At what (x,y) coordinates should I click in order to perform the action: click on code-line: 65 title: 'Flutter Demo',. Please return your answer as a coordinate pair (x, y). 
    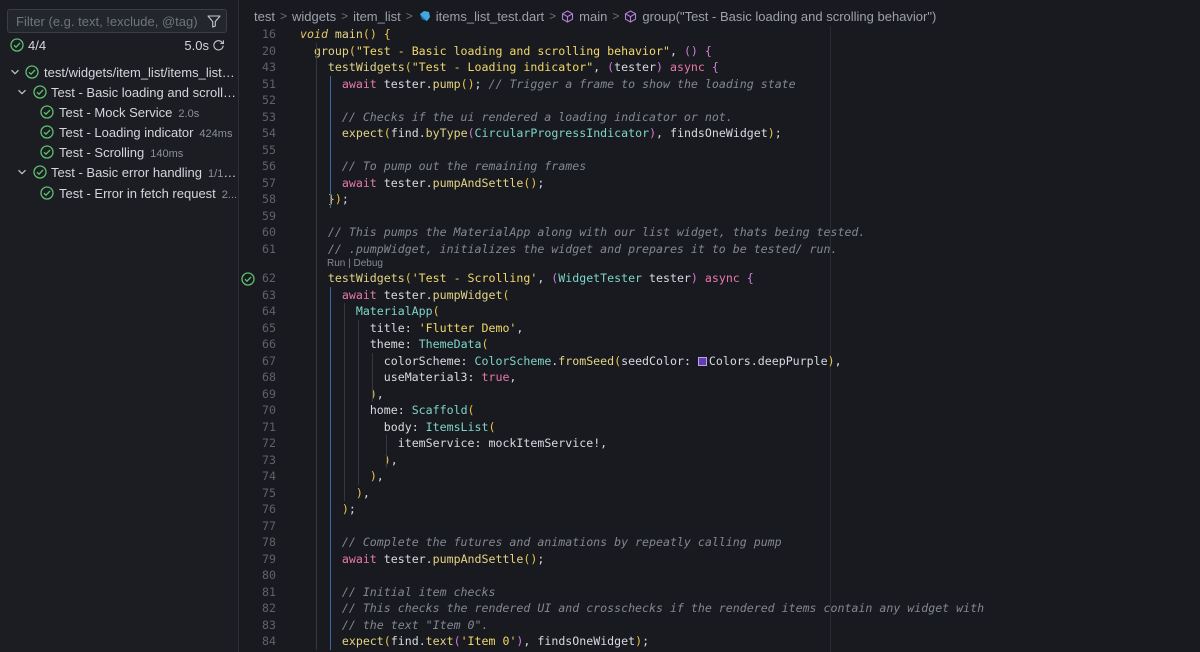
    Looking at the image, I should click on (719, 328).